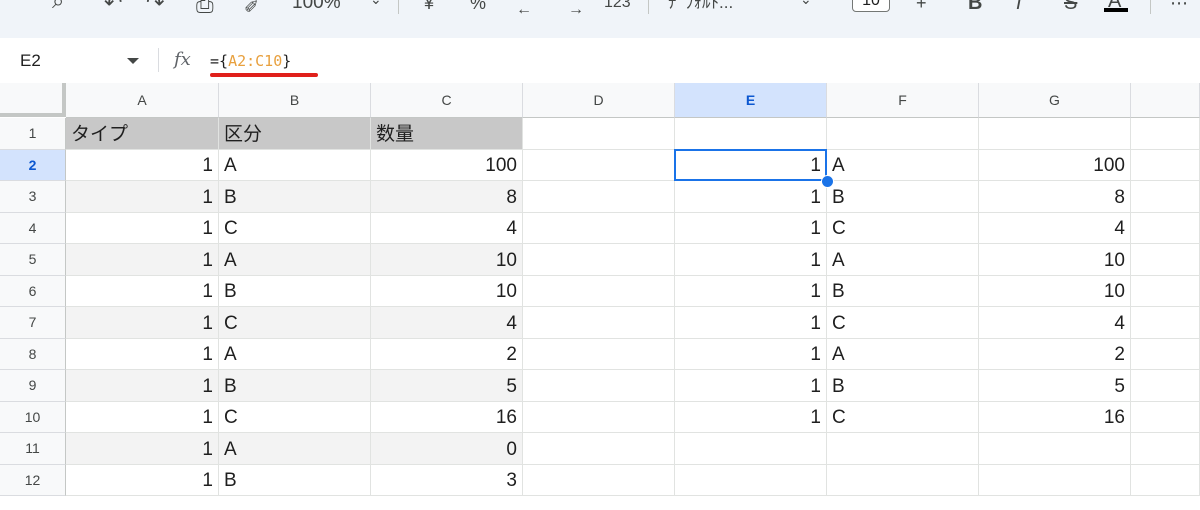 The image size is (1200, 510). What do you see at coordinates (903, 134) in the screenshot?
I see `cell-f1` at bounding box center [903, 134].